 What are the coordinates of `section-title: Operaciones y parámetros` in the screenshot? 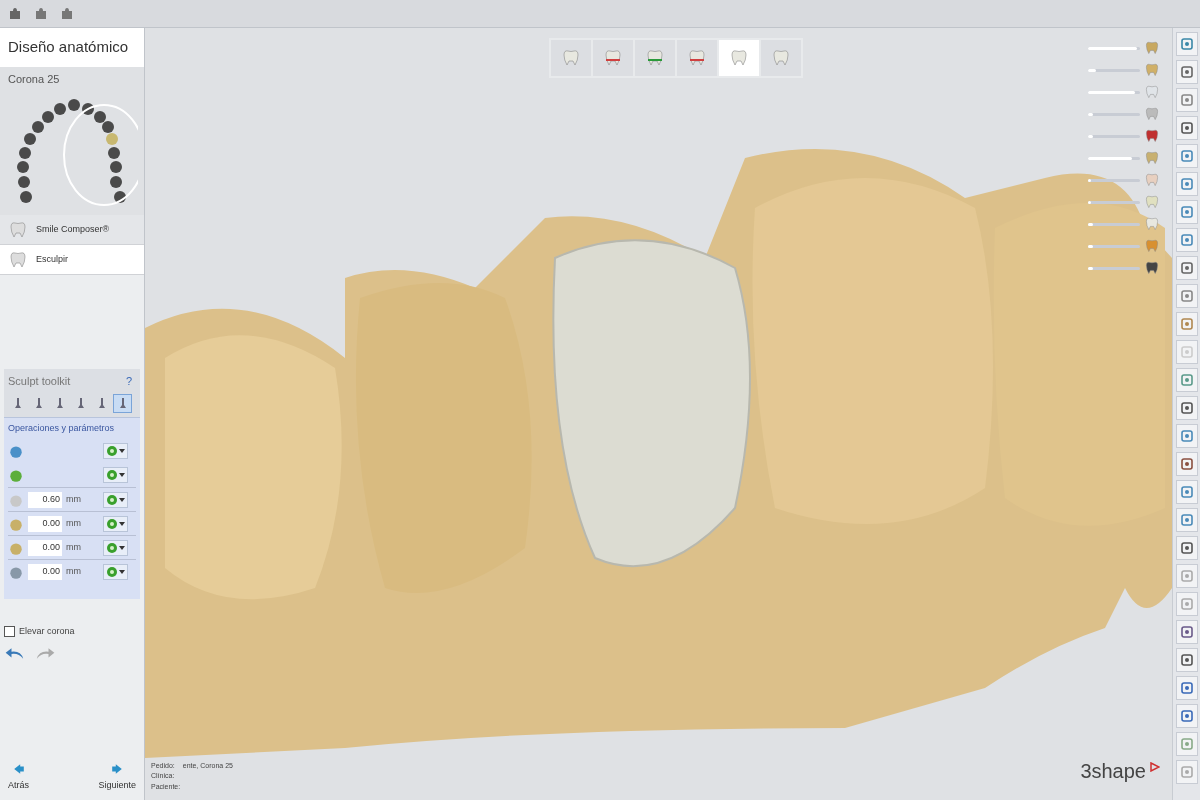 It's located at (62, 428).